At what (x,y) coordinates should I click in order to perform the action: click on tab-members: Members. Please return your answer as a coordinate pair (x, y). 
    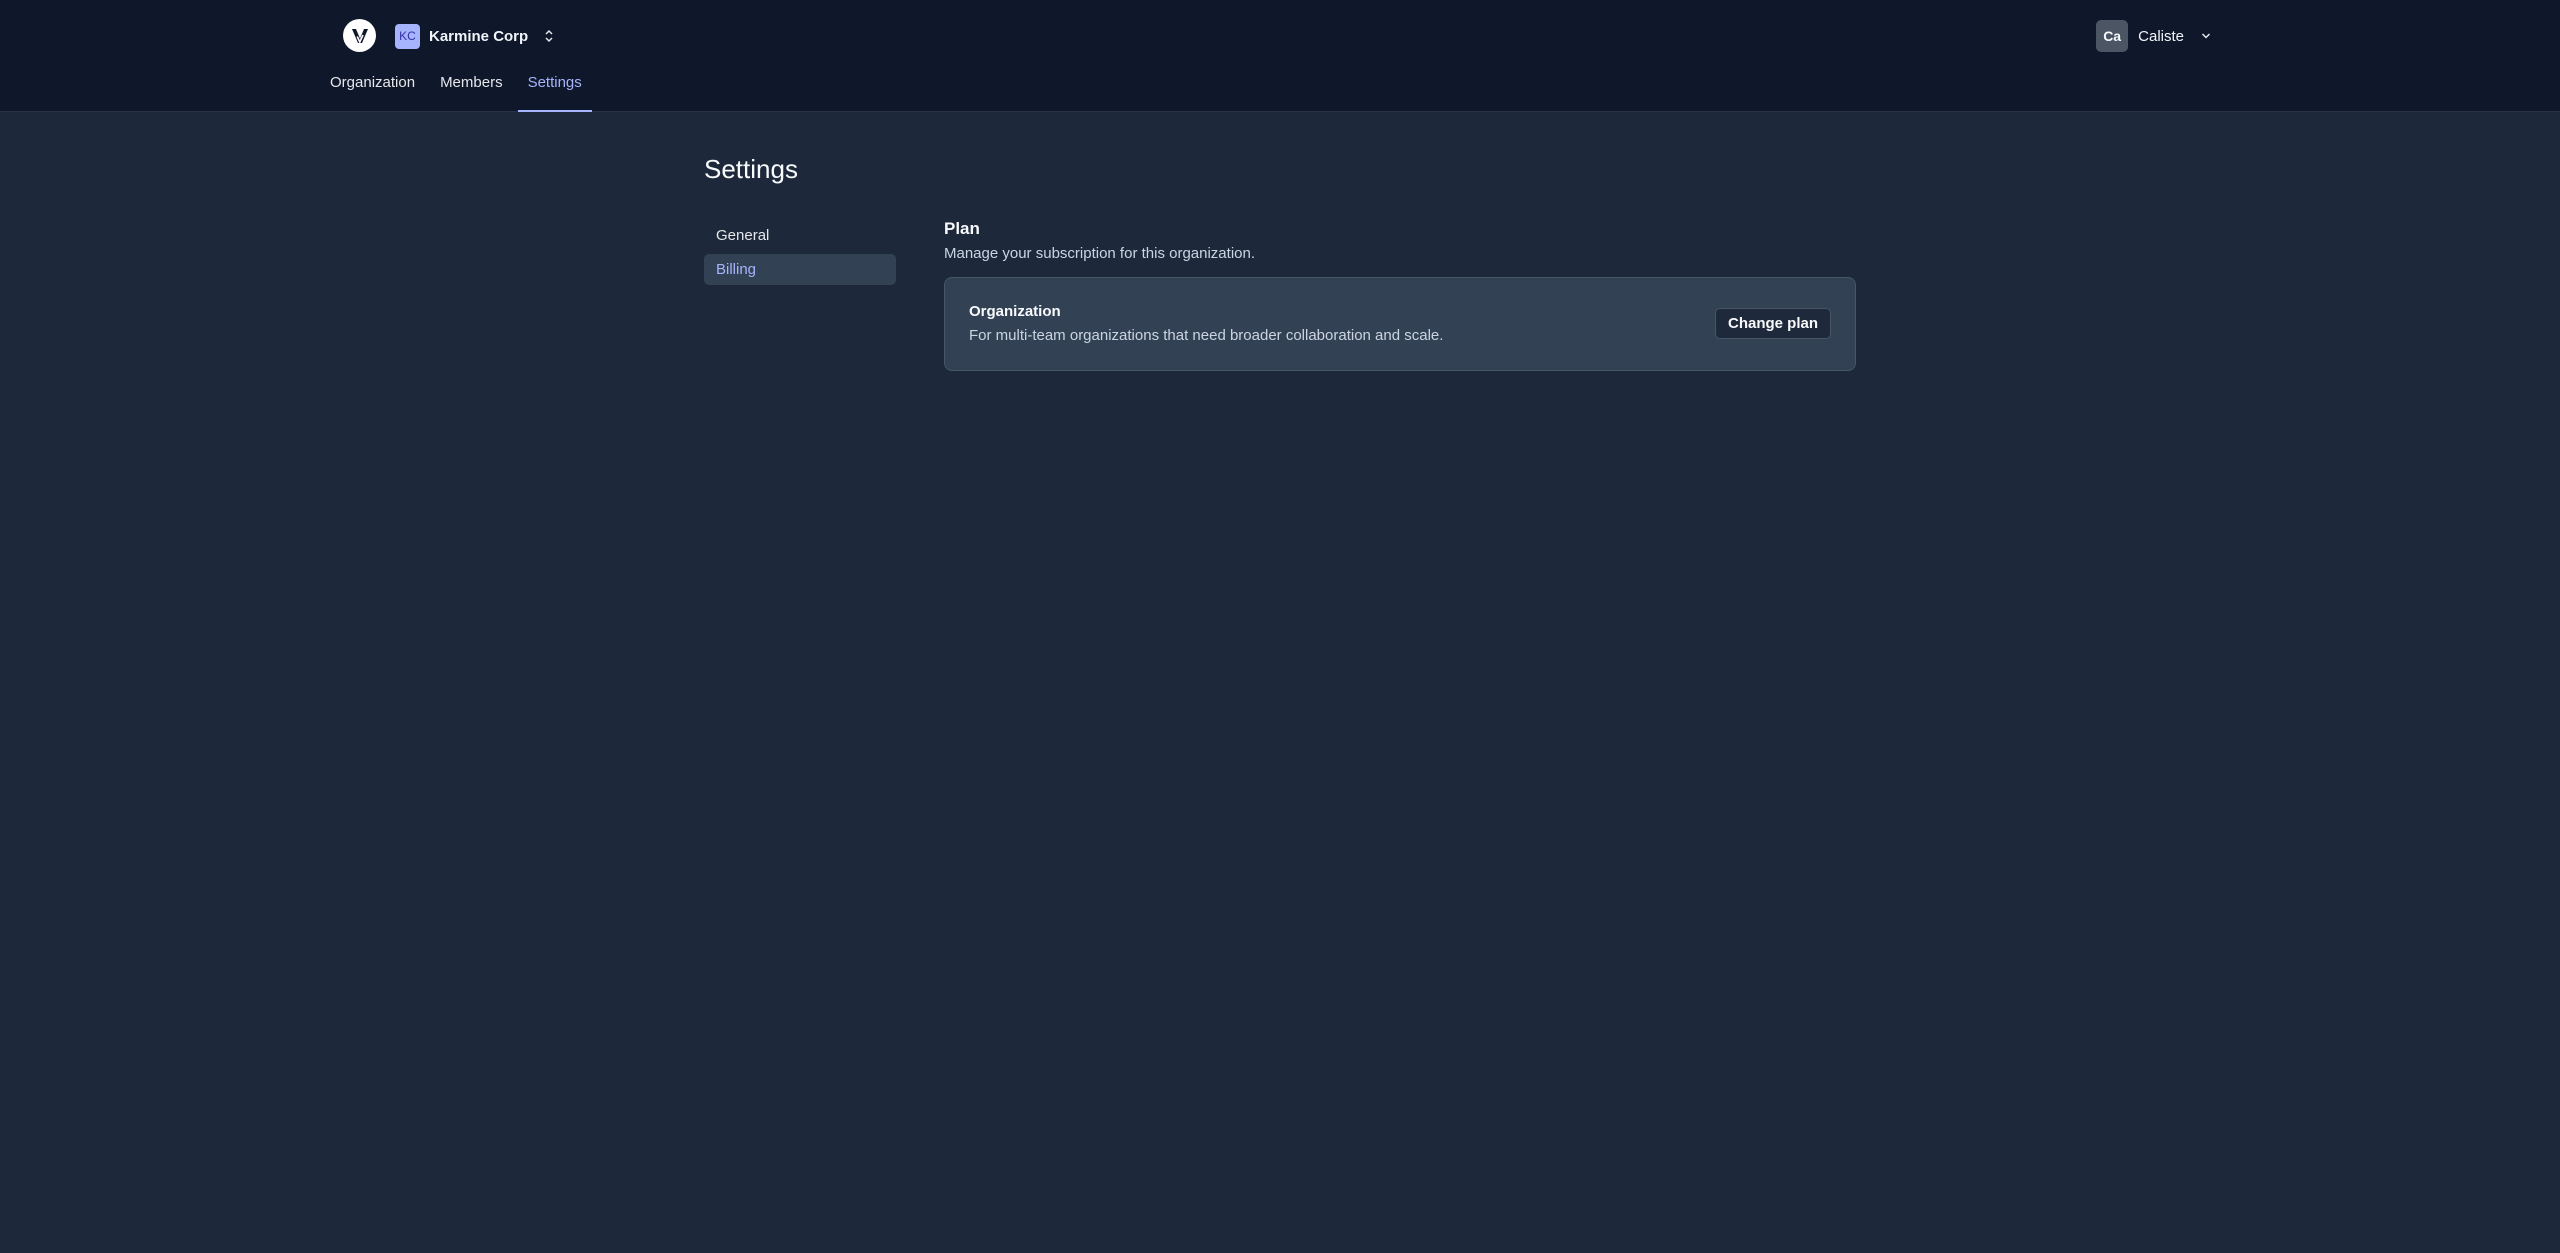
    Looking at the image, I should click on (471, 90).